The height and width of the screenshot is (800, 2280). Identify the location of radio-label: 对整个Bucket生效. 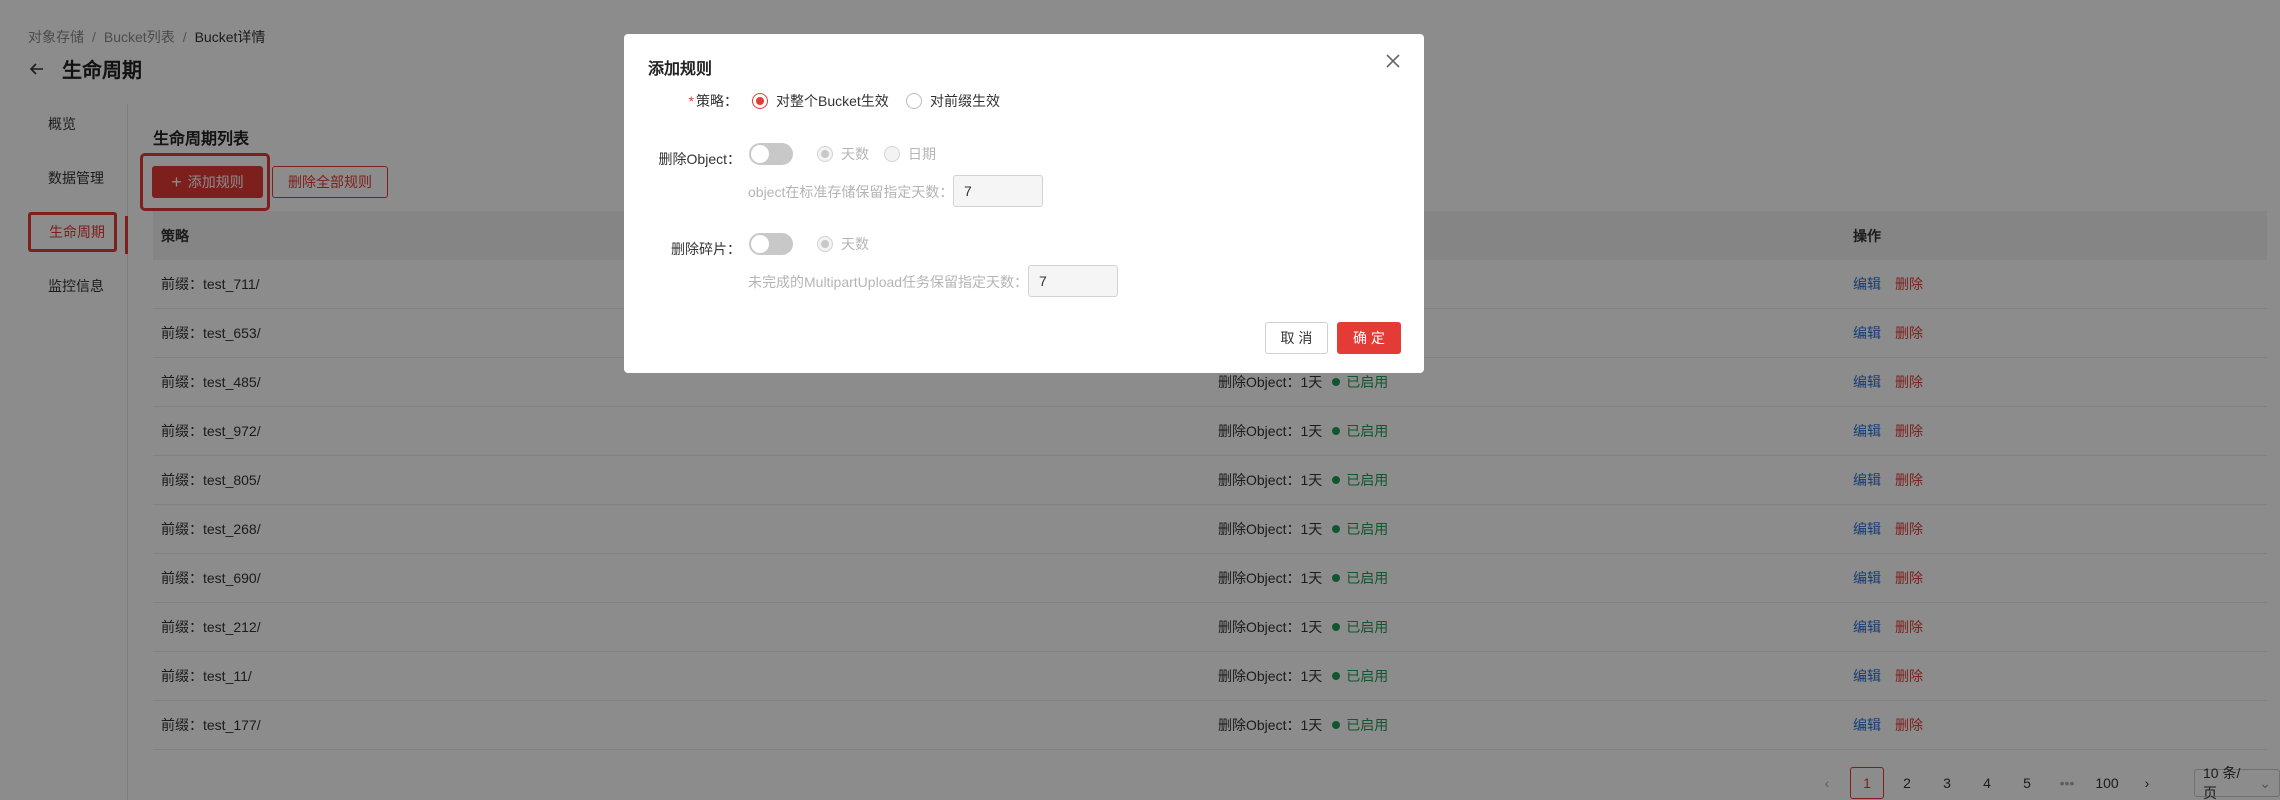
(832, 101).